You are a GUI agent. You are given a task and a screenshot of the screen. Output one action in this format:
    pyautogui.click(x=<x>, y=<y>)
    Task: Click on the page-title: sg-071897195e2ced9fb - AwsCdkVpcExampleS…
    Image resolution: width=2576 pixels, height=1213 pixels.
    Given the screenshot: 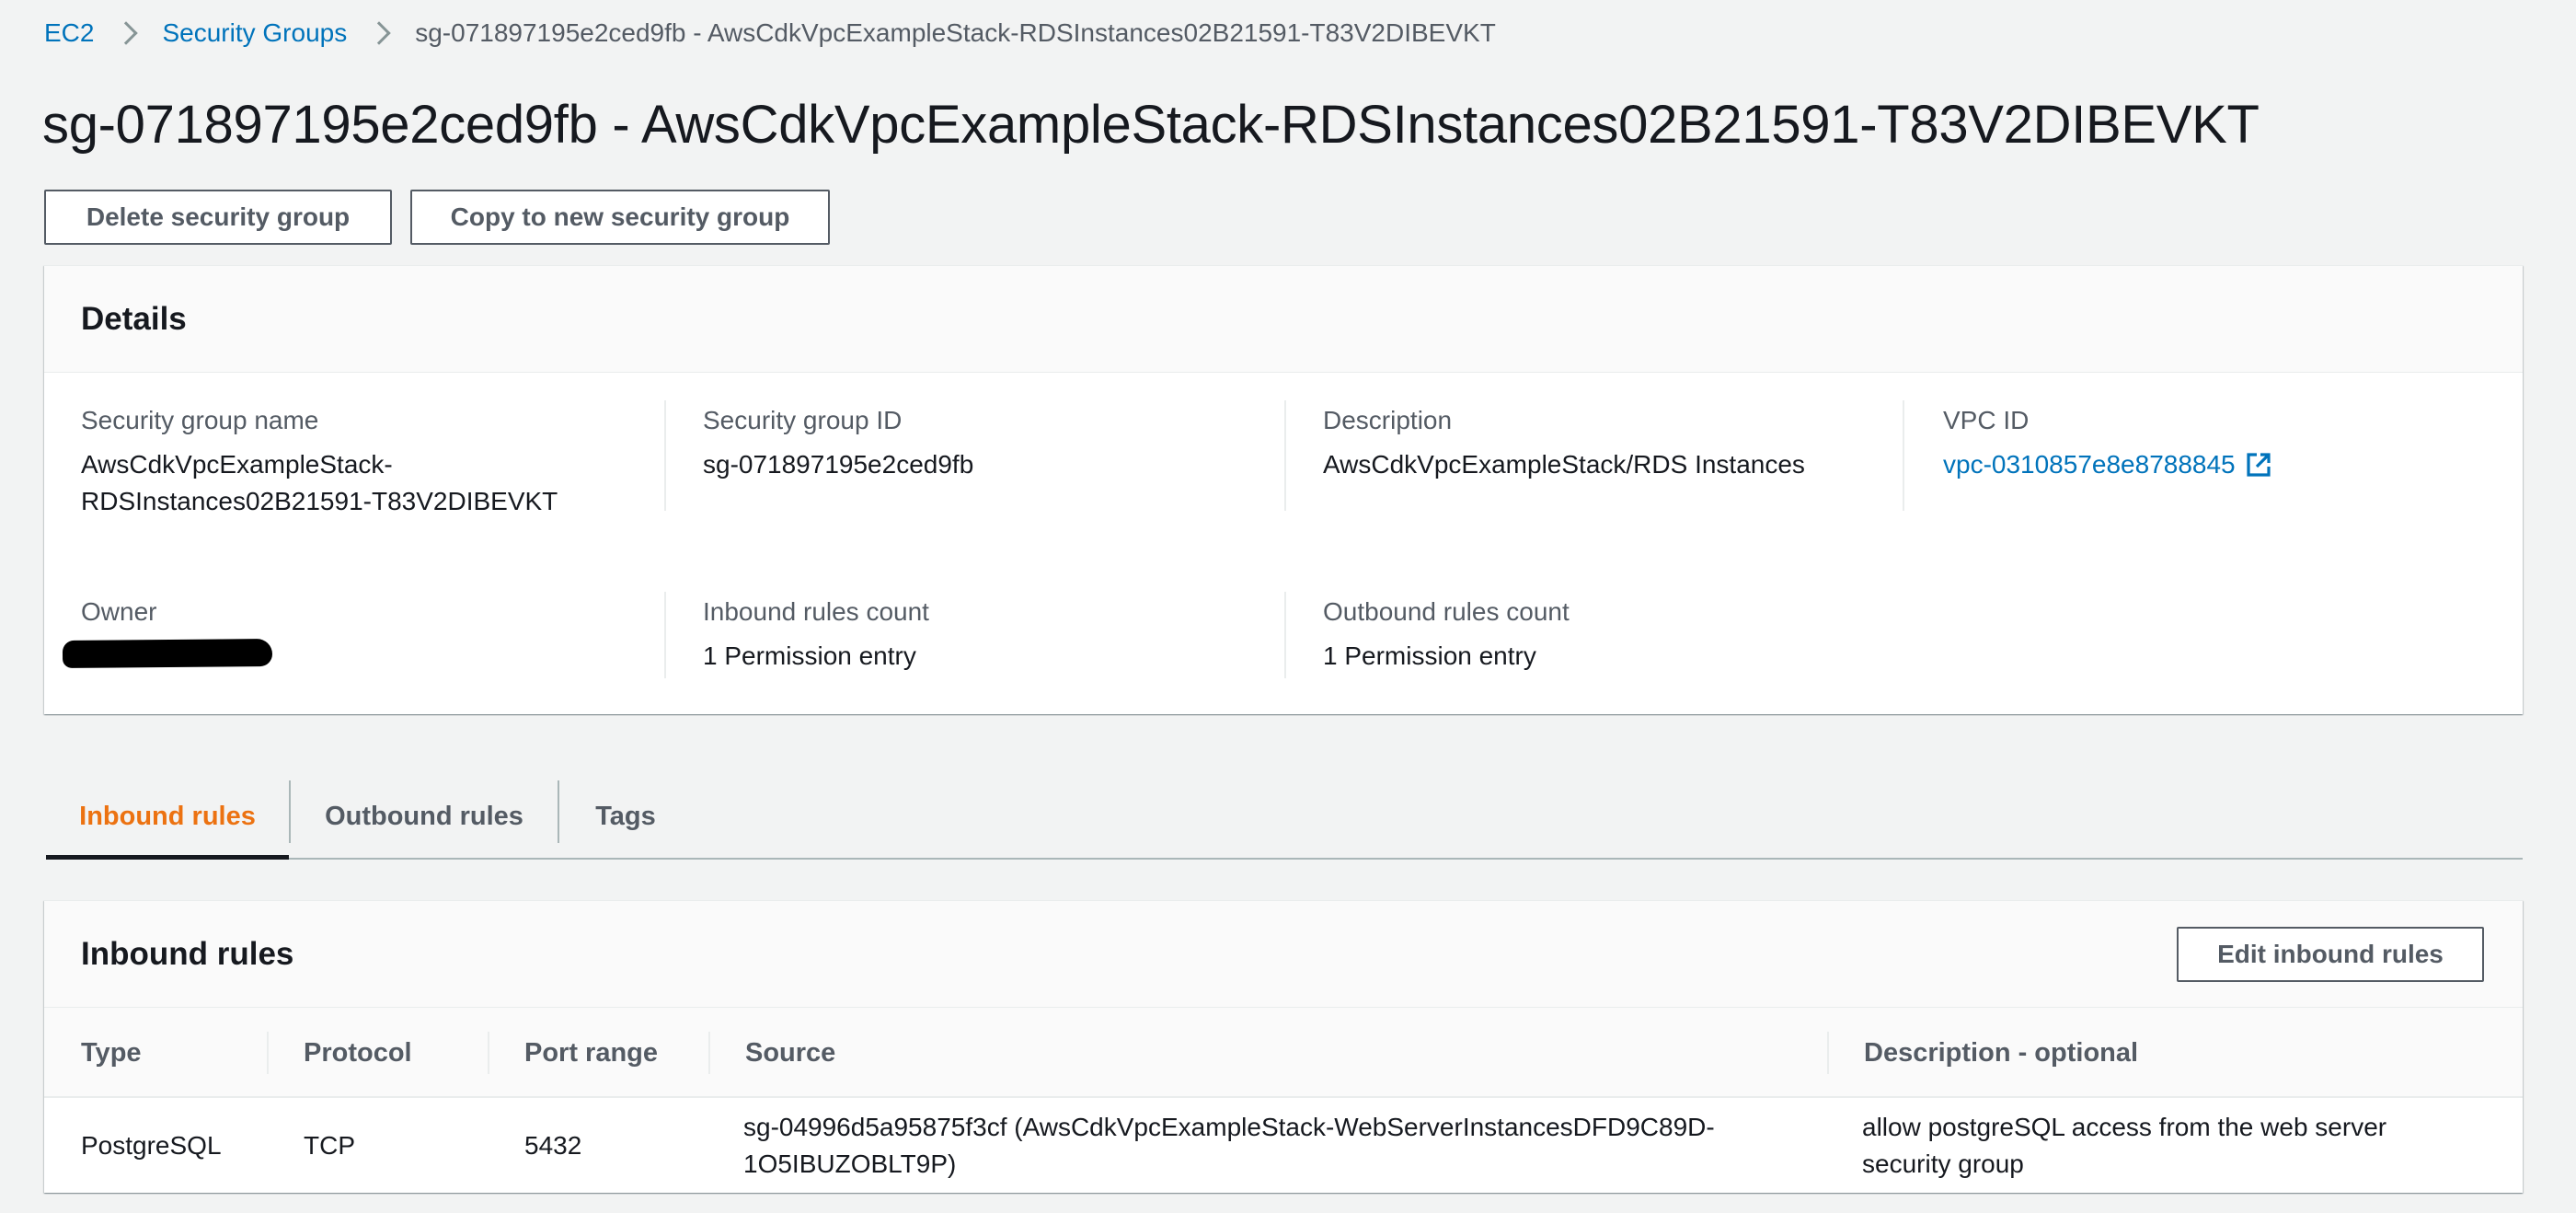 What is the action you would take?
    pyautogui.click(x=1151, y=125)
    